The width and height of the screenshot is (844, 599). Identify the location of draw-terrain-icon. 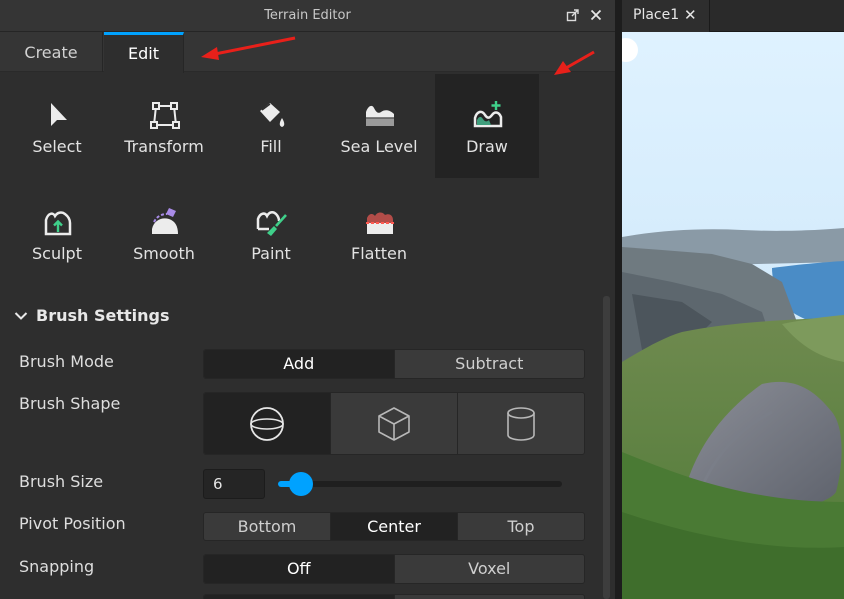
(488, 114).